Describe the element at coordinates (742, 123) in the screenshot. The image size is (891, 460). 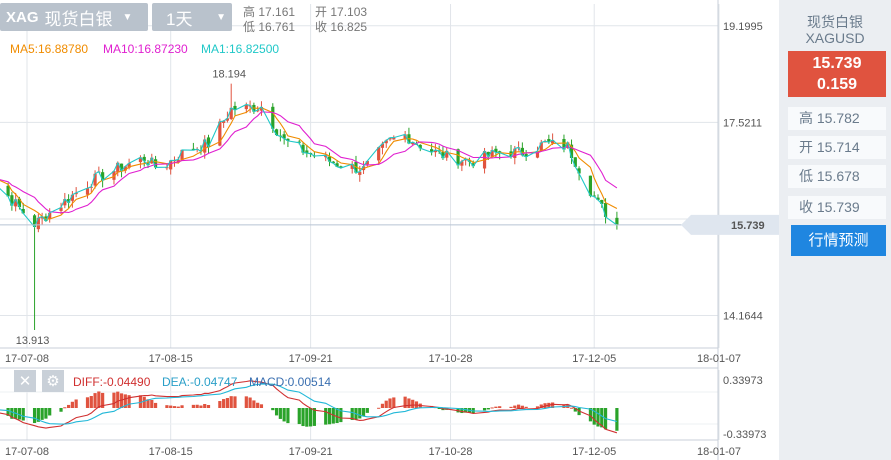
I see `y-tick-label: 17.5211` at that location.